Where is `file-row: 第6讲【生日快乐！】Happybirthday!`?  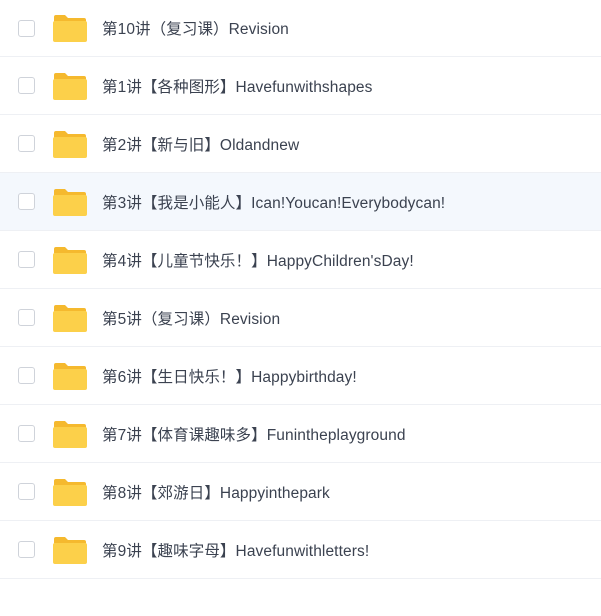 file-row: 第6讲【生日快乐！】Happybirthday! is located at coordinates (300, 376).